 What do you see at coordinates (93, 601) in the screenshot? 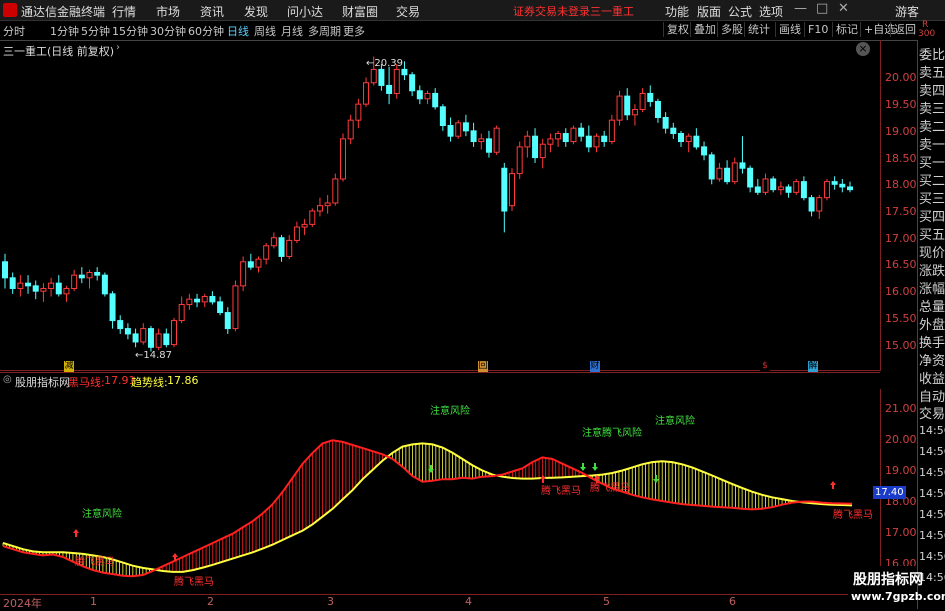
I see `x-label-1: 1` at bounding box center [93, 601].